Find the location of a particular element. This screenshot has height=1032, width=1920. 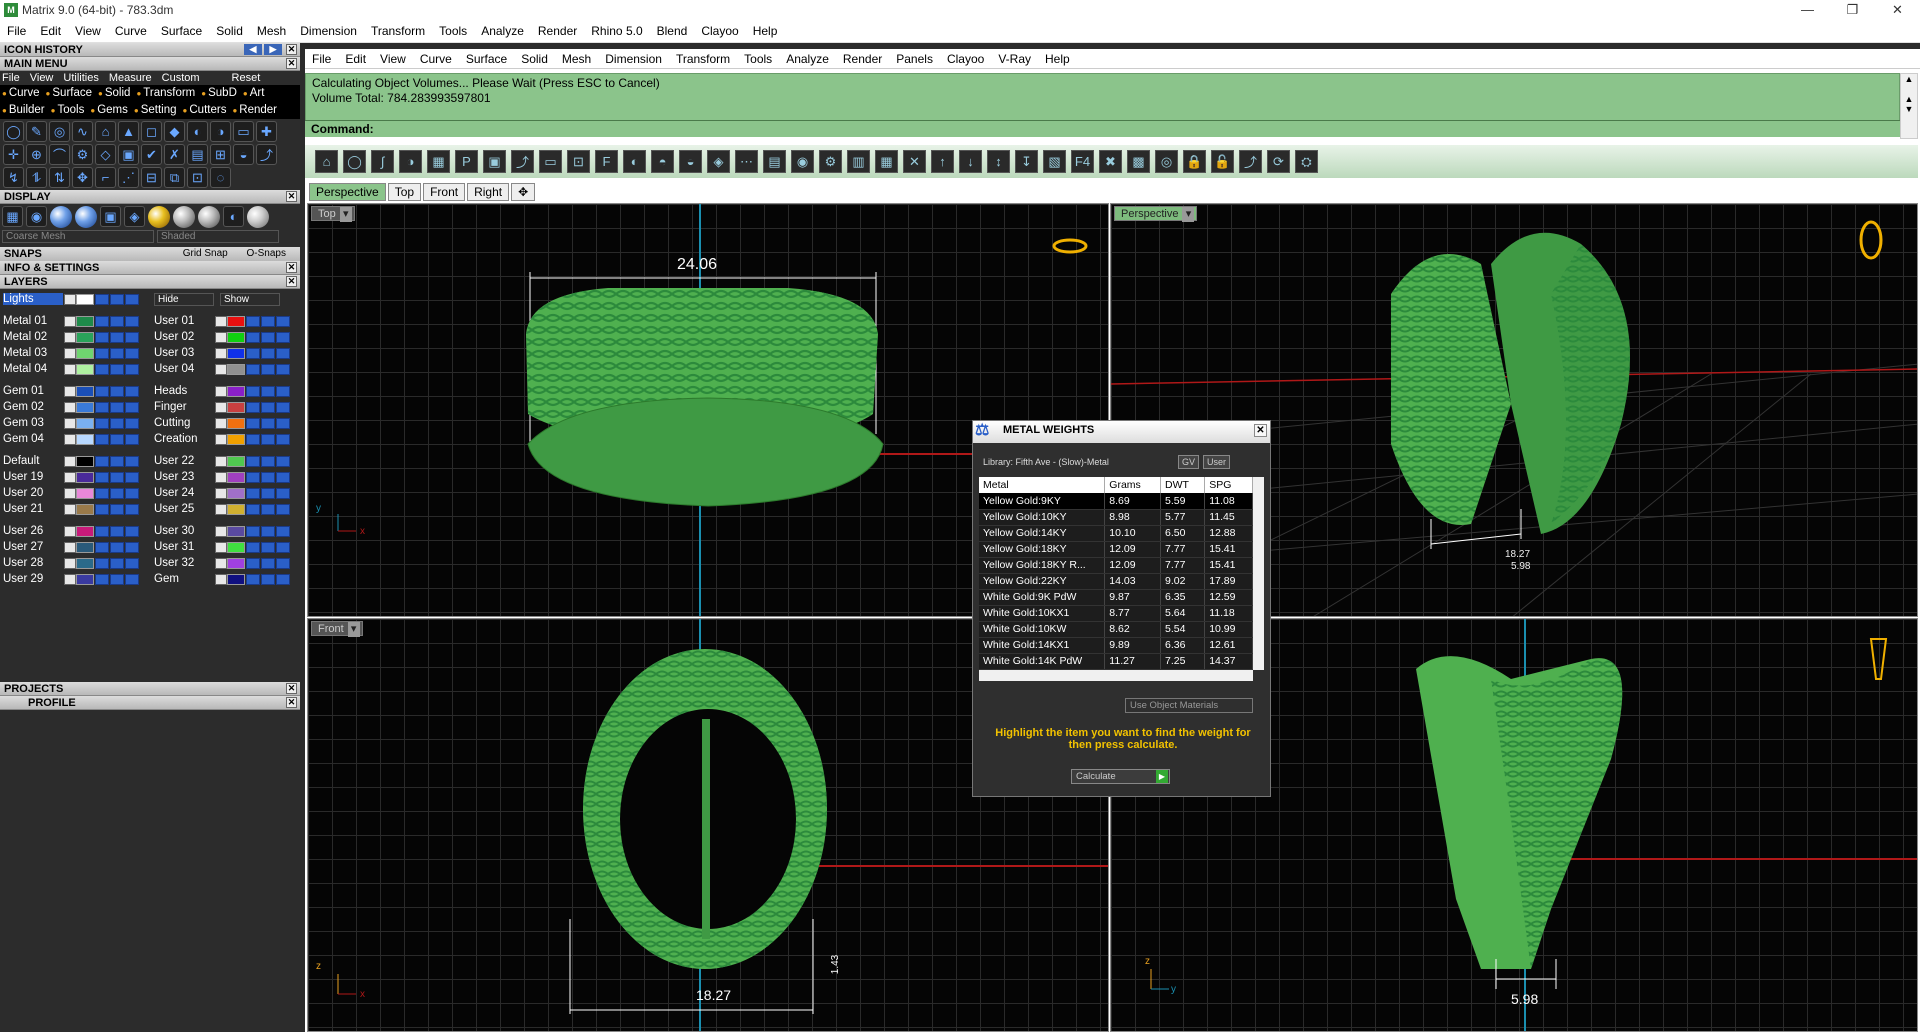

tool-icon: ◆ is located at coordinates (174, 131).